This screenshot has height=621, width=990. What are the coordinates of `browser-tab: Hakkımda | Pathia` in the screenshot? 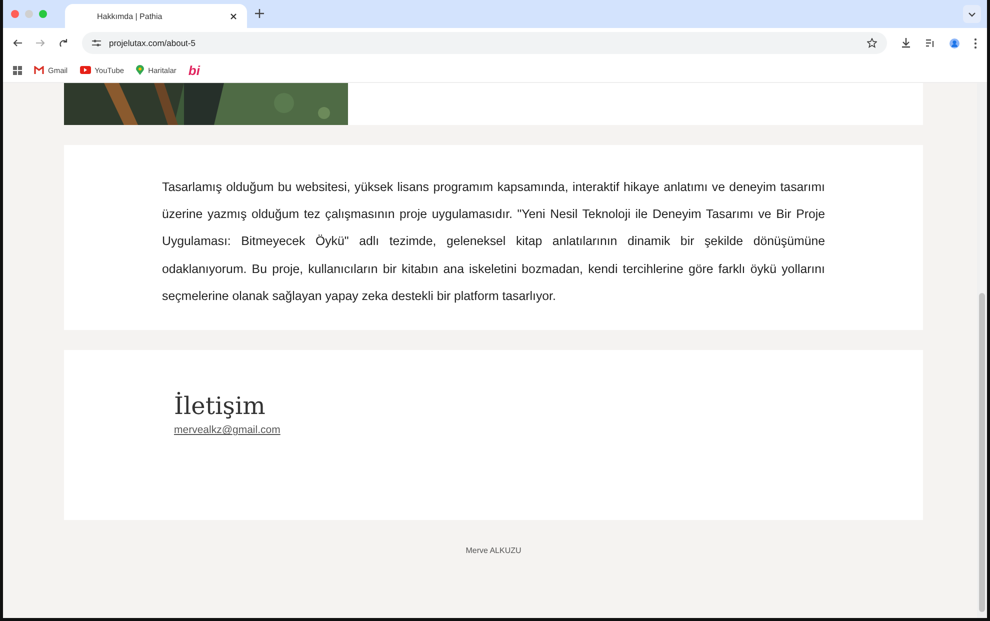 It's located at (156, 16).